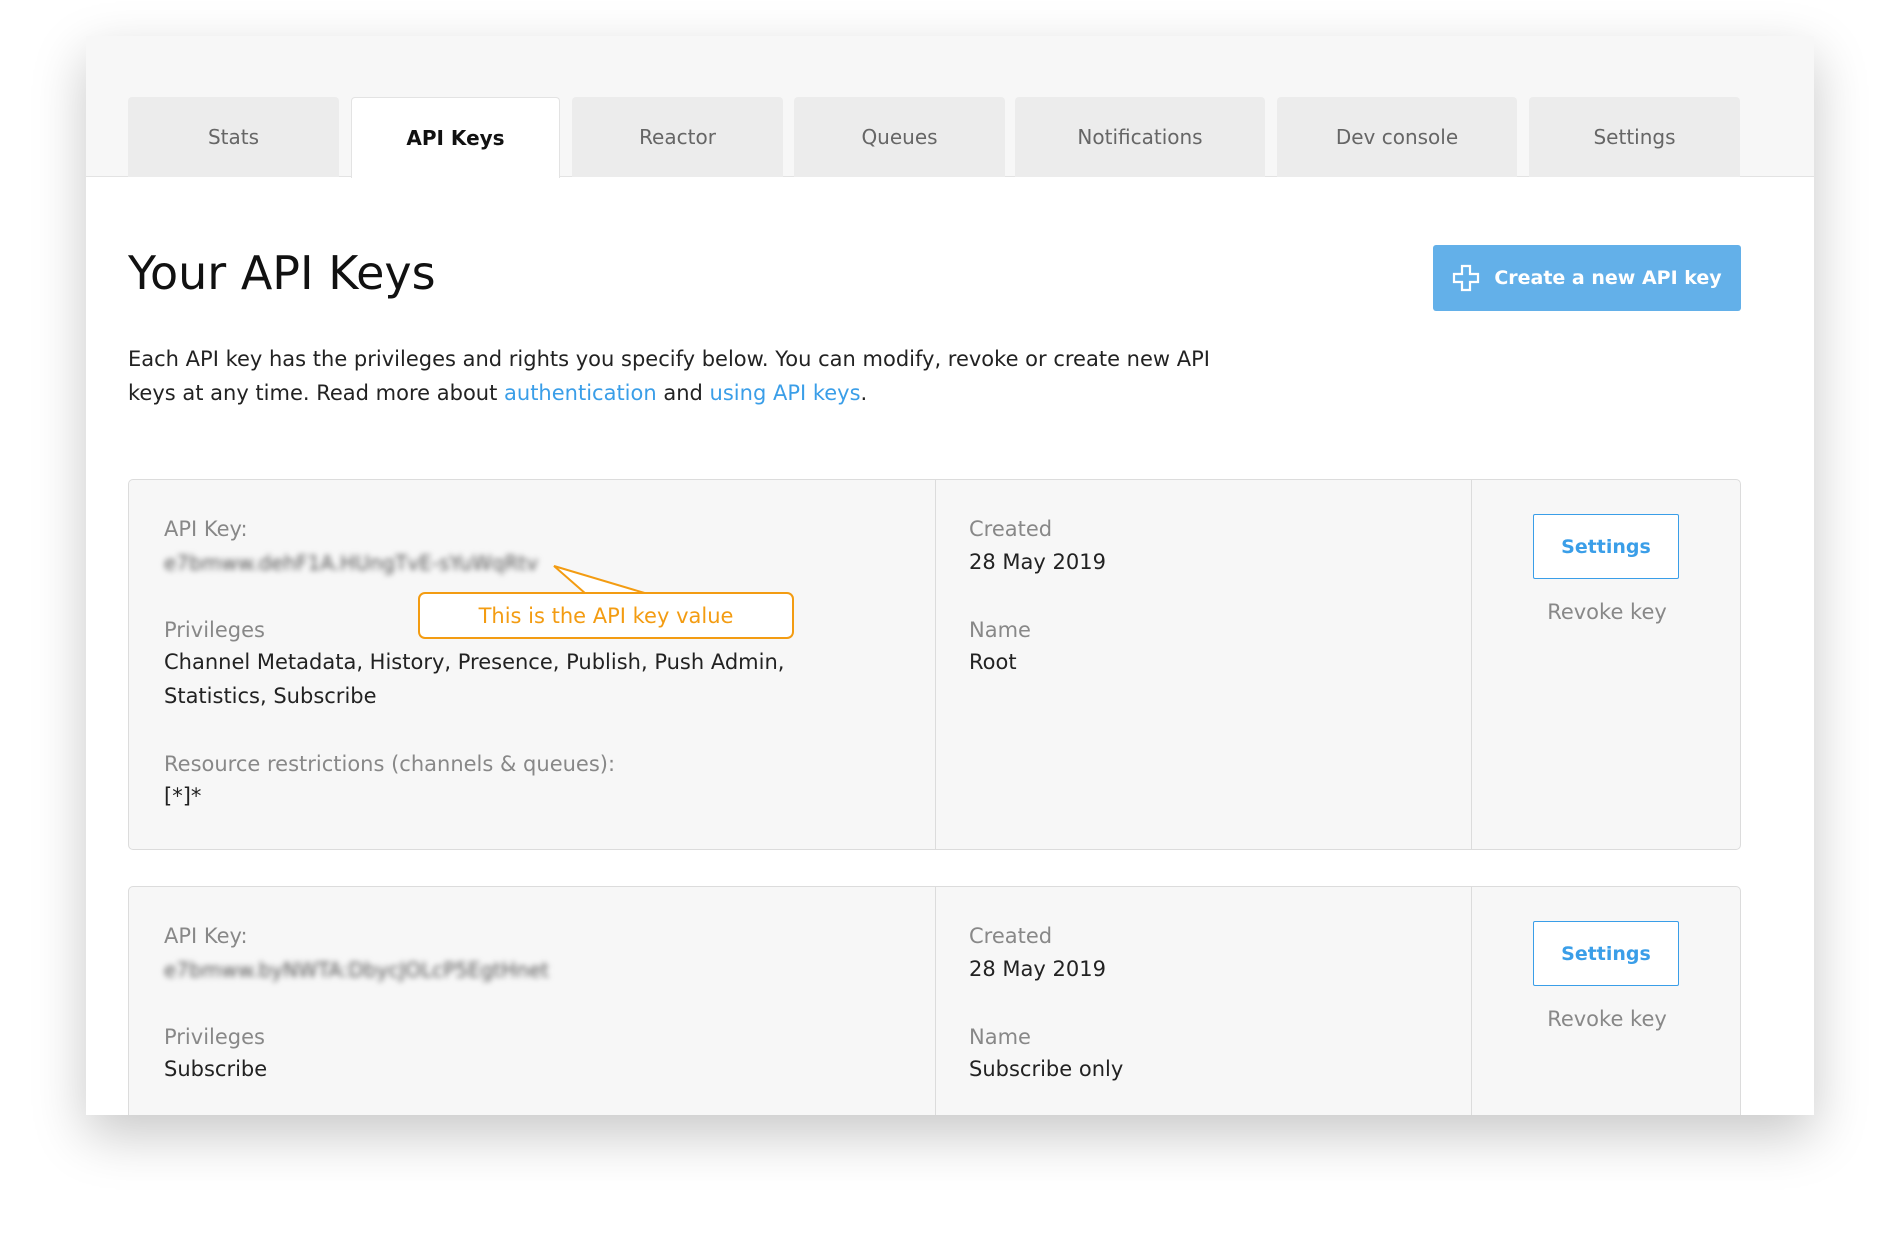  I want to click on api-key-value: e7bmww.dehF1A.HUngTvE-sYuWqRtv, so click(351, 563).